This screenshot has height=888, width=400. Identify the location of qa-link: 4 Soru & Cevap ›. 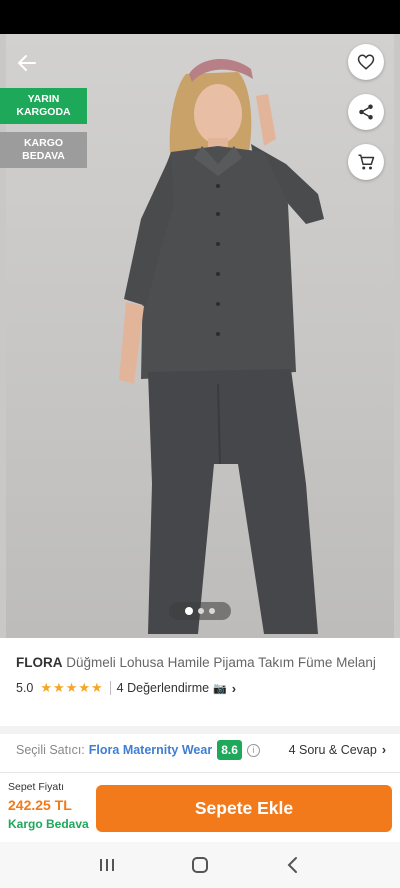
(337, 750).